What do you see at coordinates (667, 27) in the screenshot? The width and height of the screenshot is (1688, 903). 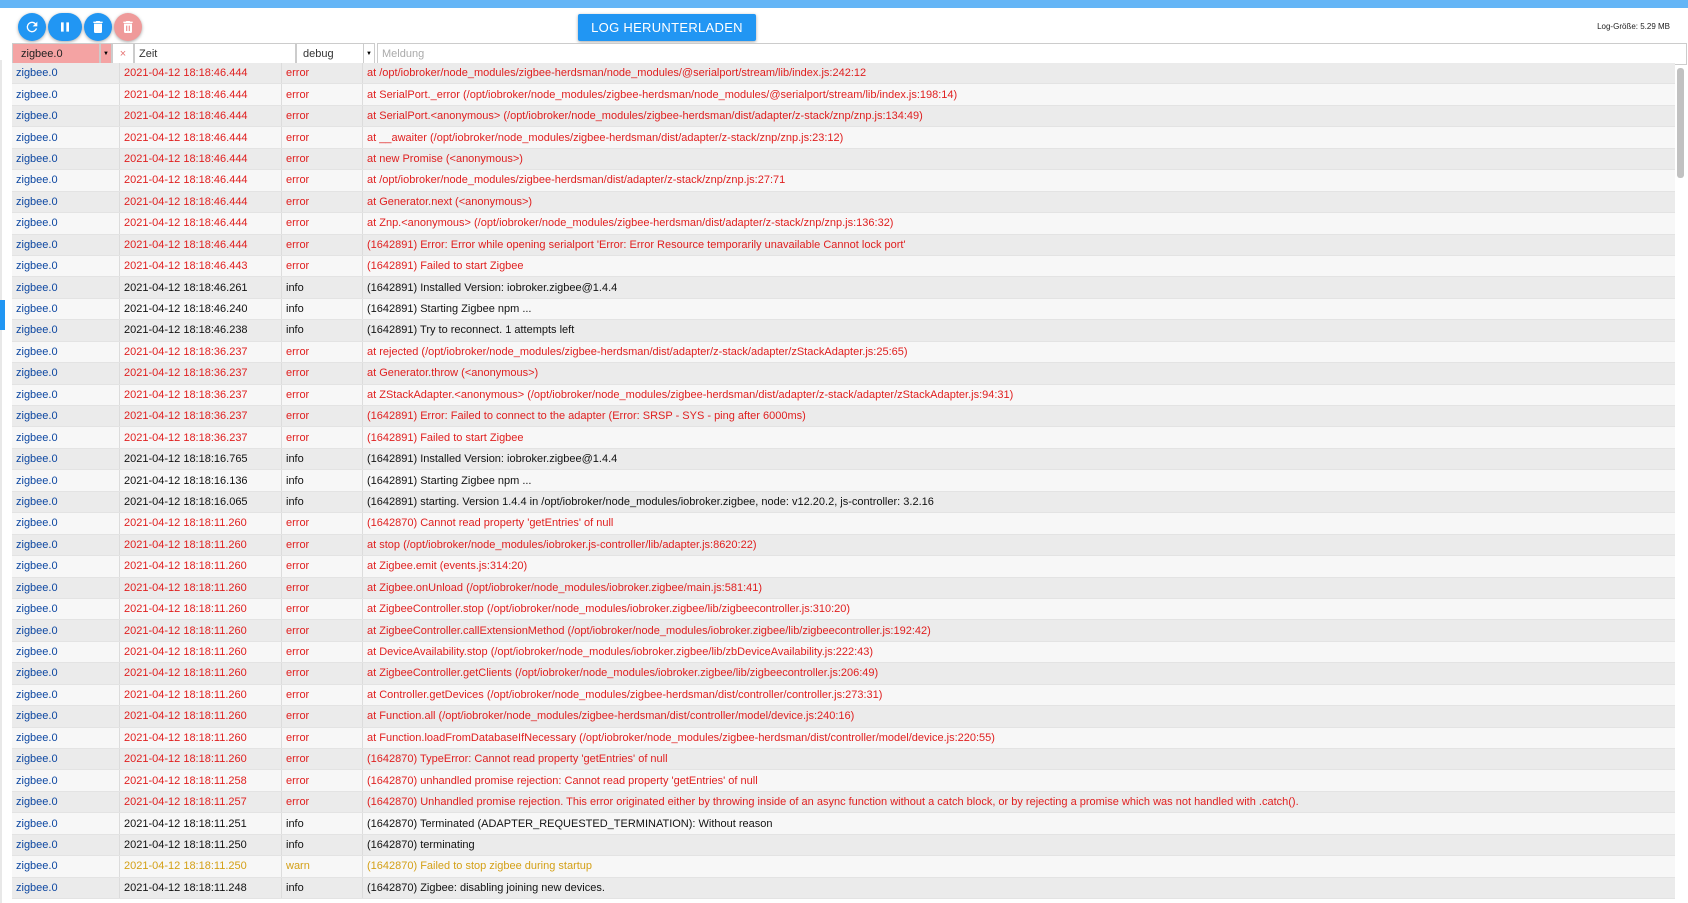 I see `download-log-button: LOG HERUNTERLADEN` at bounding box center [667, 27].